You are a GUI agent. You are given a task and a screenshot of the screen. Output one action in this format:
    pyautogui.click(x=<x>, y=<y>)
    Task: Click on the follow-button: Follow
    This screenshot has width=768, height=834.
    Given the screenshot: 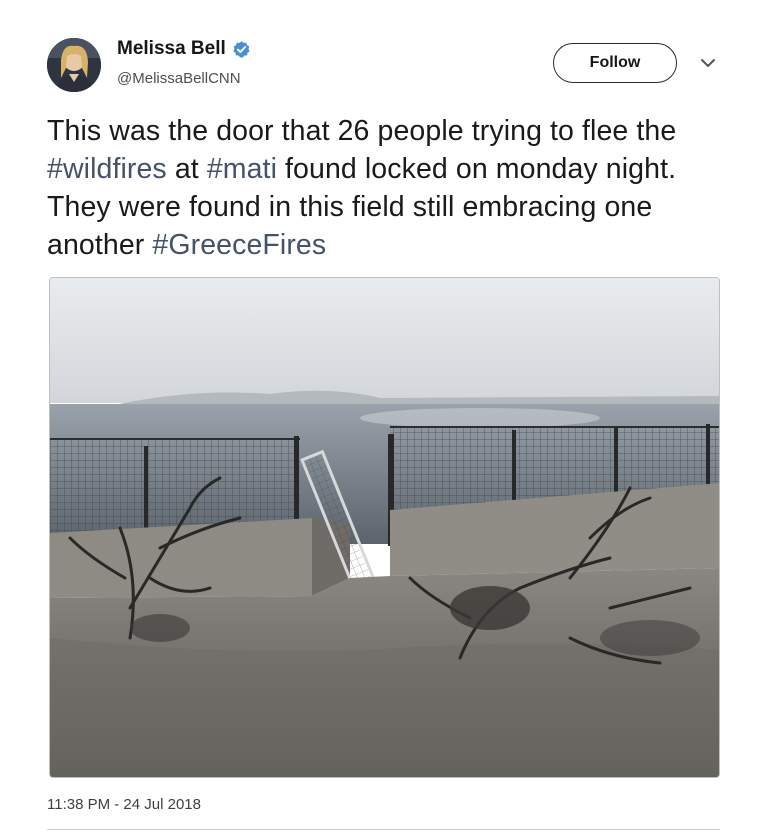 What is the action you would take?
    pyautogui.click(x=615, y=63)
    